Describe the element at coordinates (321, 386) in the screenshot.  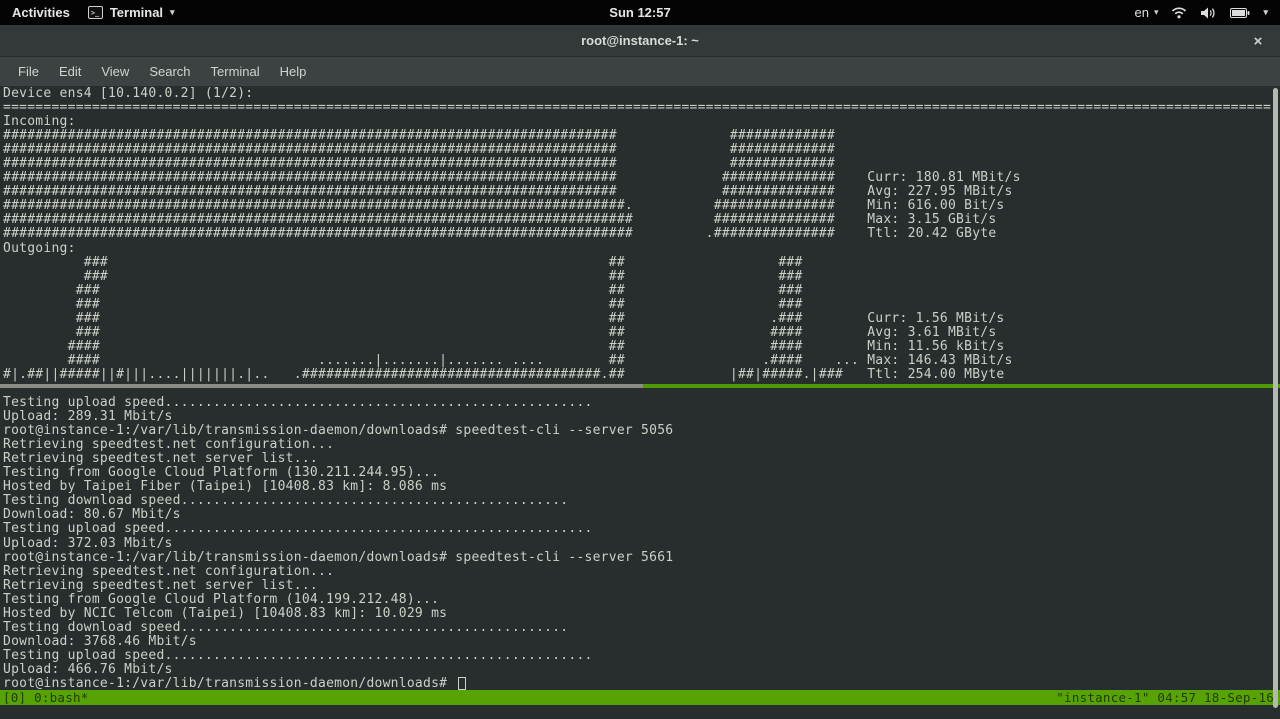
I see `separator-gray-segment` at that location.